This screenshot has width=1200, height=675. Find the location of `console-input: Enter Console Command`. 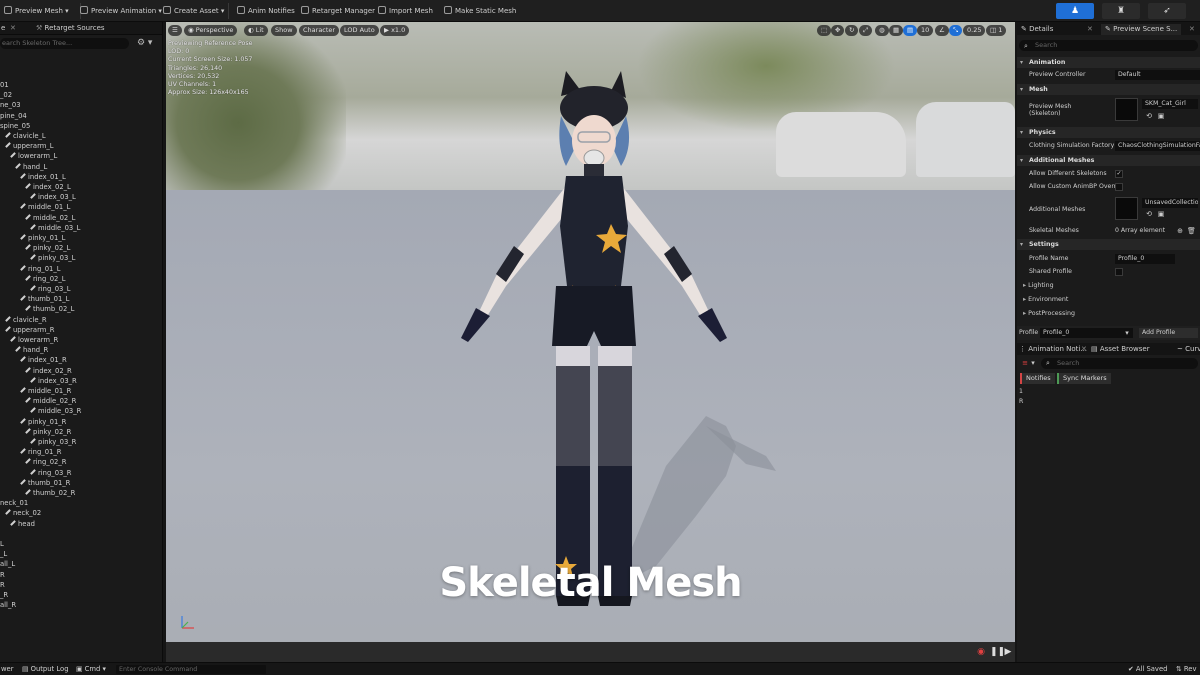

console-input: Enter Console Command is located at coordinates (191, 669).